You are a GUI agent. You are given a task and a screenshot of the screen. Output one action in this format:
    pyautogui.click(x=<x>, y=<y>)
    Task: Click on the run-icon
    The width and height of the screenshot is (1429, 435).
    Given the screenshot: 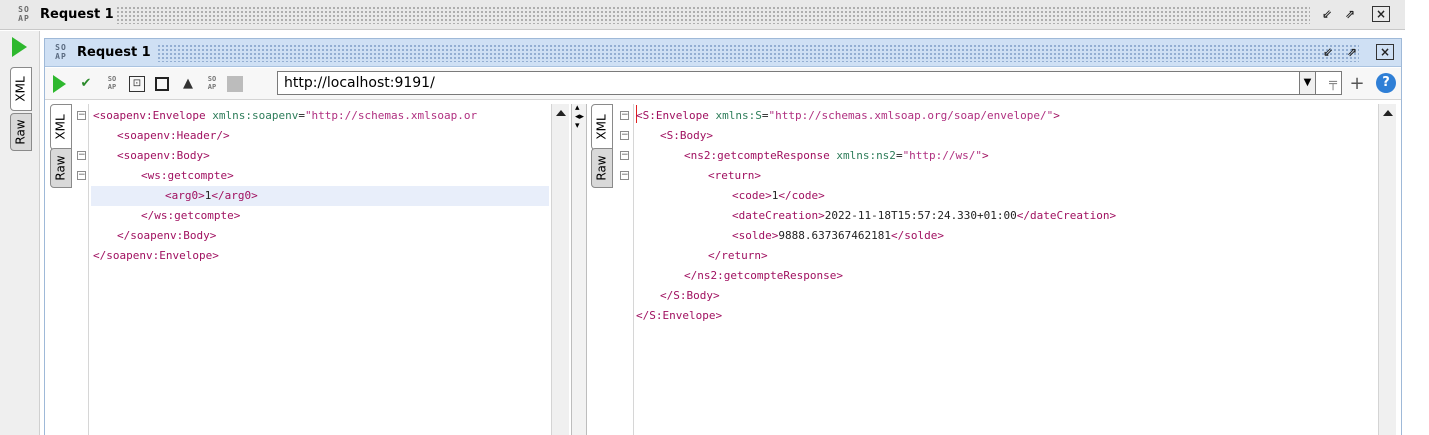 What is the action you would take?
    pyautogui.click(x=19, y=47)
    